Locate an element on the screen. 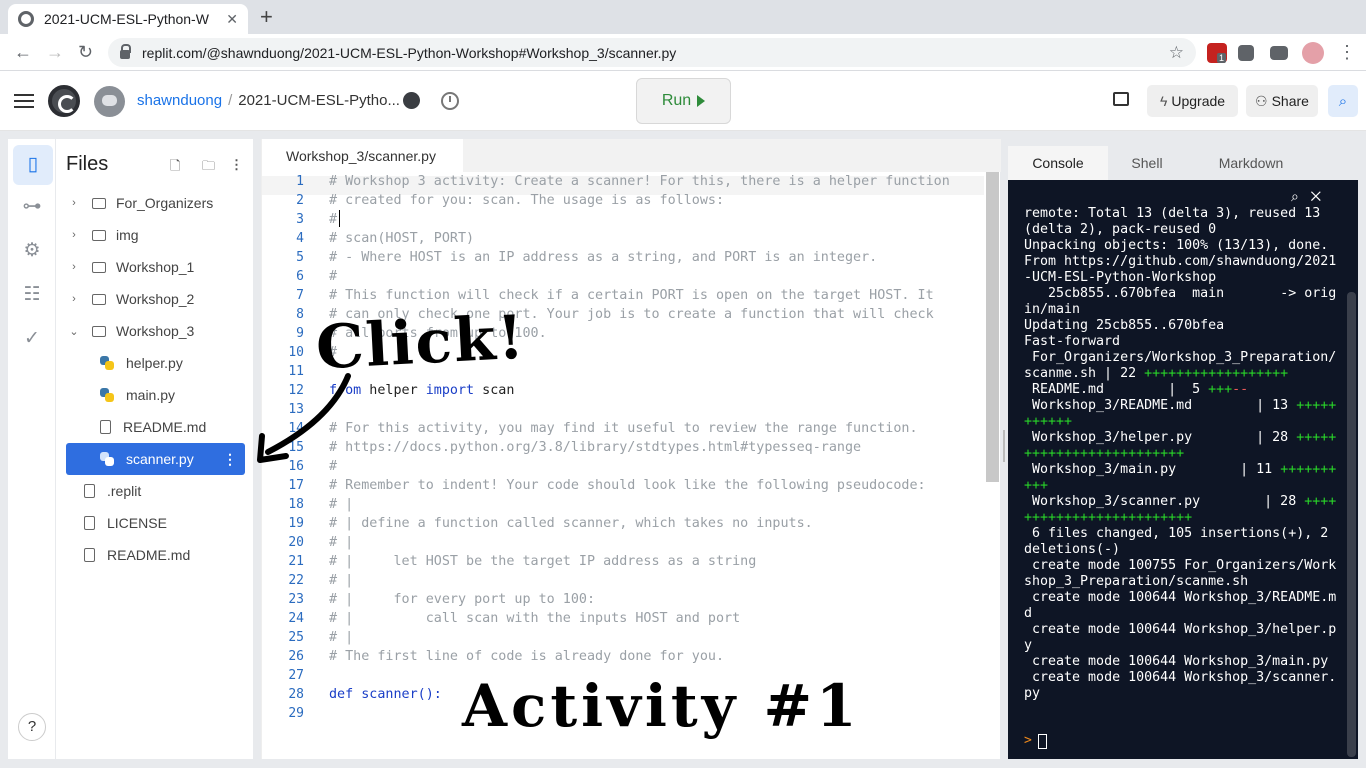 Image resolution: width=1366 pixels, height=768 pixels. version-control-icon: ⊶ is located at coordinates (32, 207).